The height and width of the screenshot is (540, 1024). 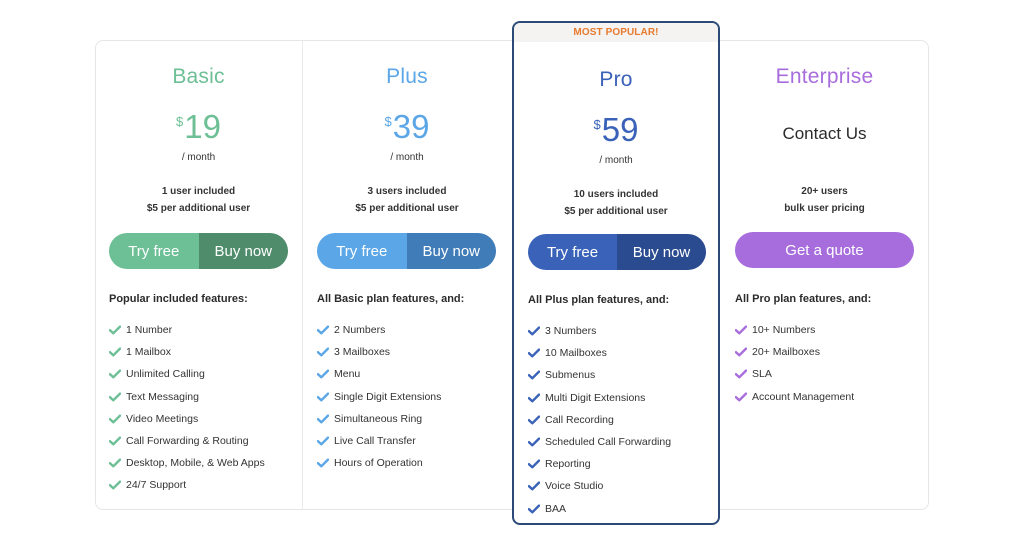 I want to click on users-info: 3 users included $5 per additional user, so click(x=407, y=200).